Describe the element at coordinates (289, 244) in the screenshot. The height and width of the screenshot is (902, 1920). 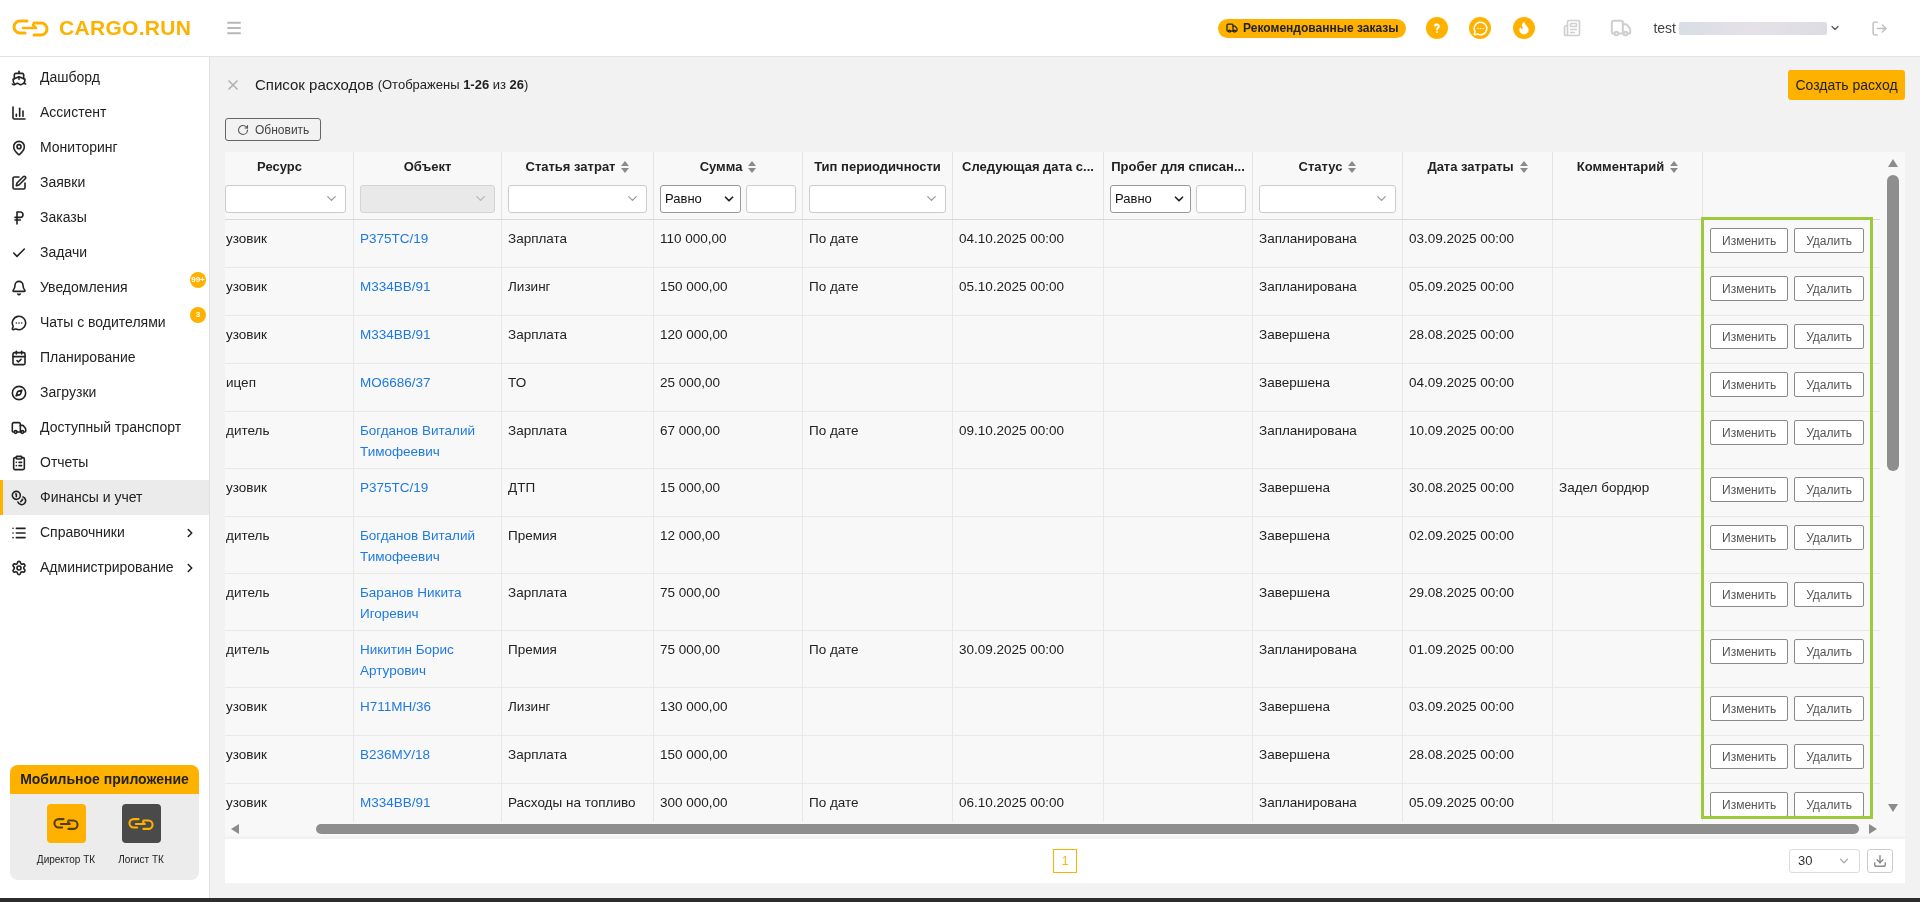
I see `resource-cell: узовик` at that location.